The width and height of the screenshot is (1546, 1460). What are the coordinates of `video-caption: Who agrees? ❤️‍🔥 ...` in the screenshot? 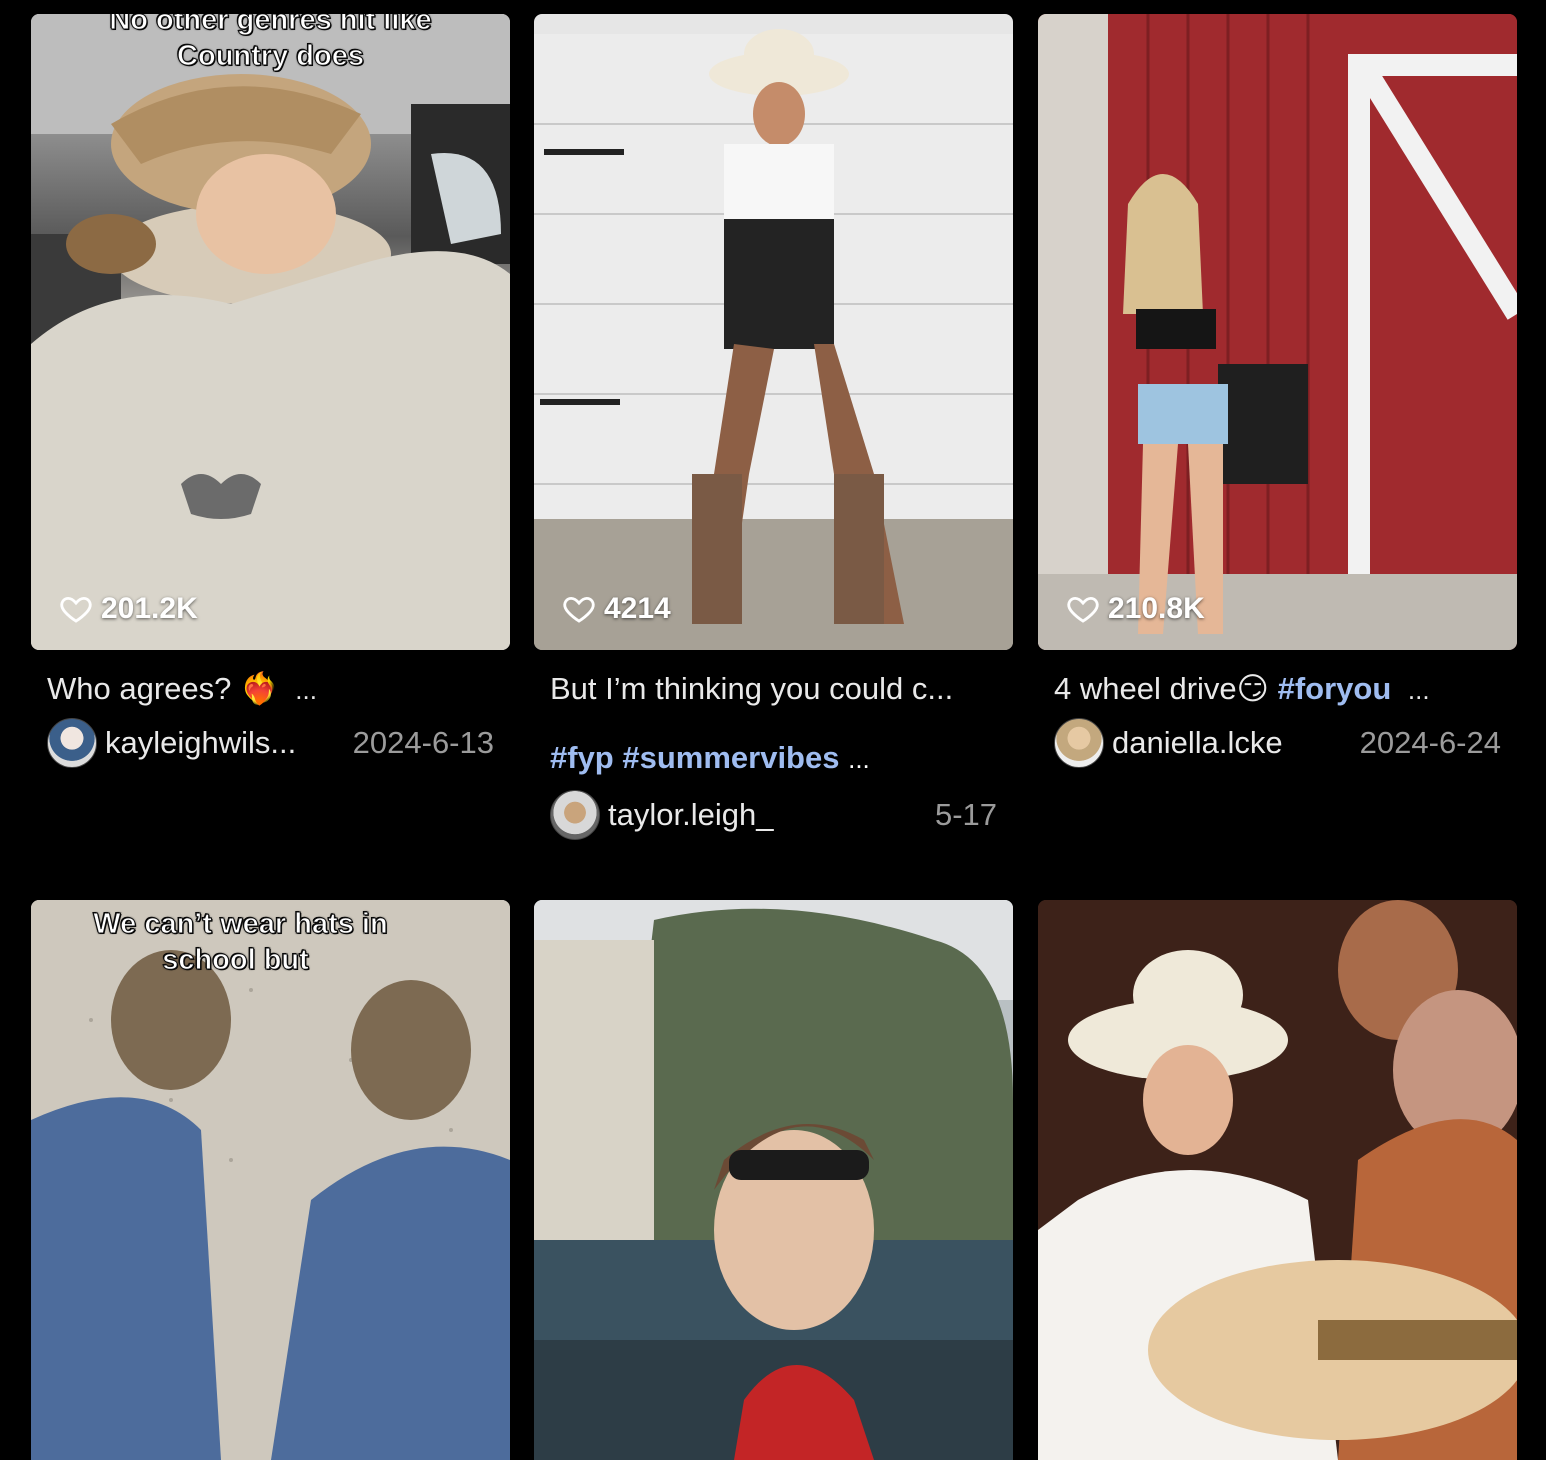 It's located at (270, 689).